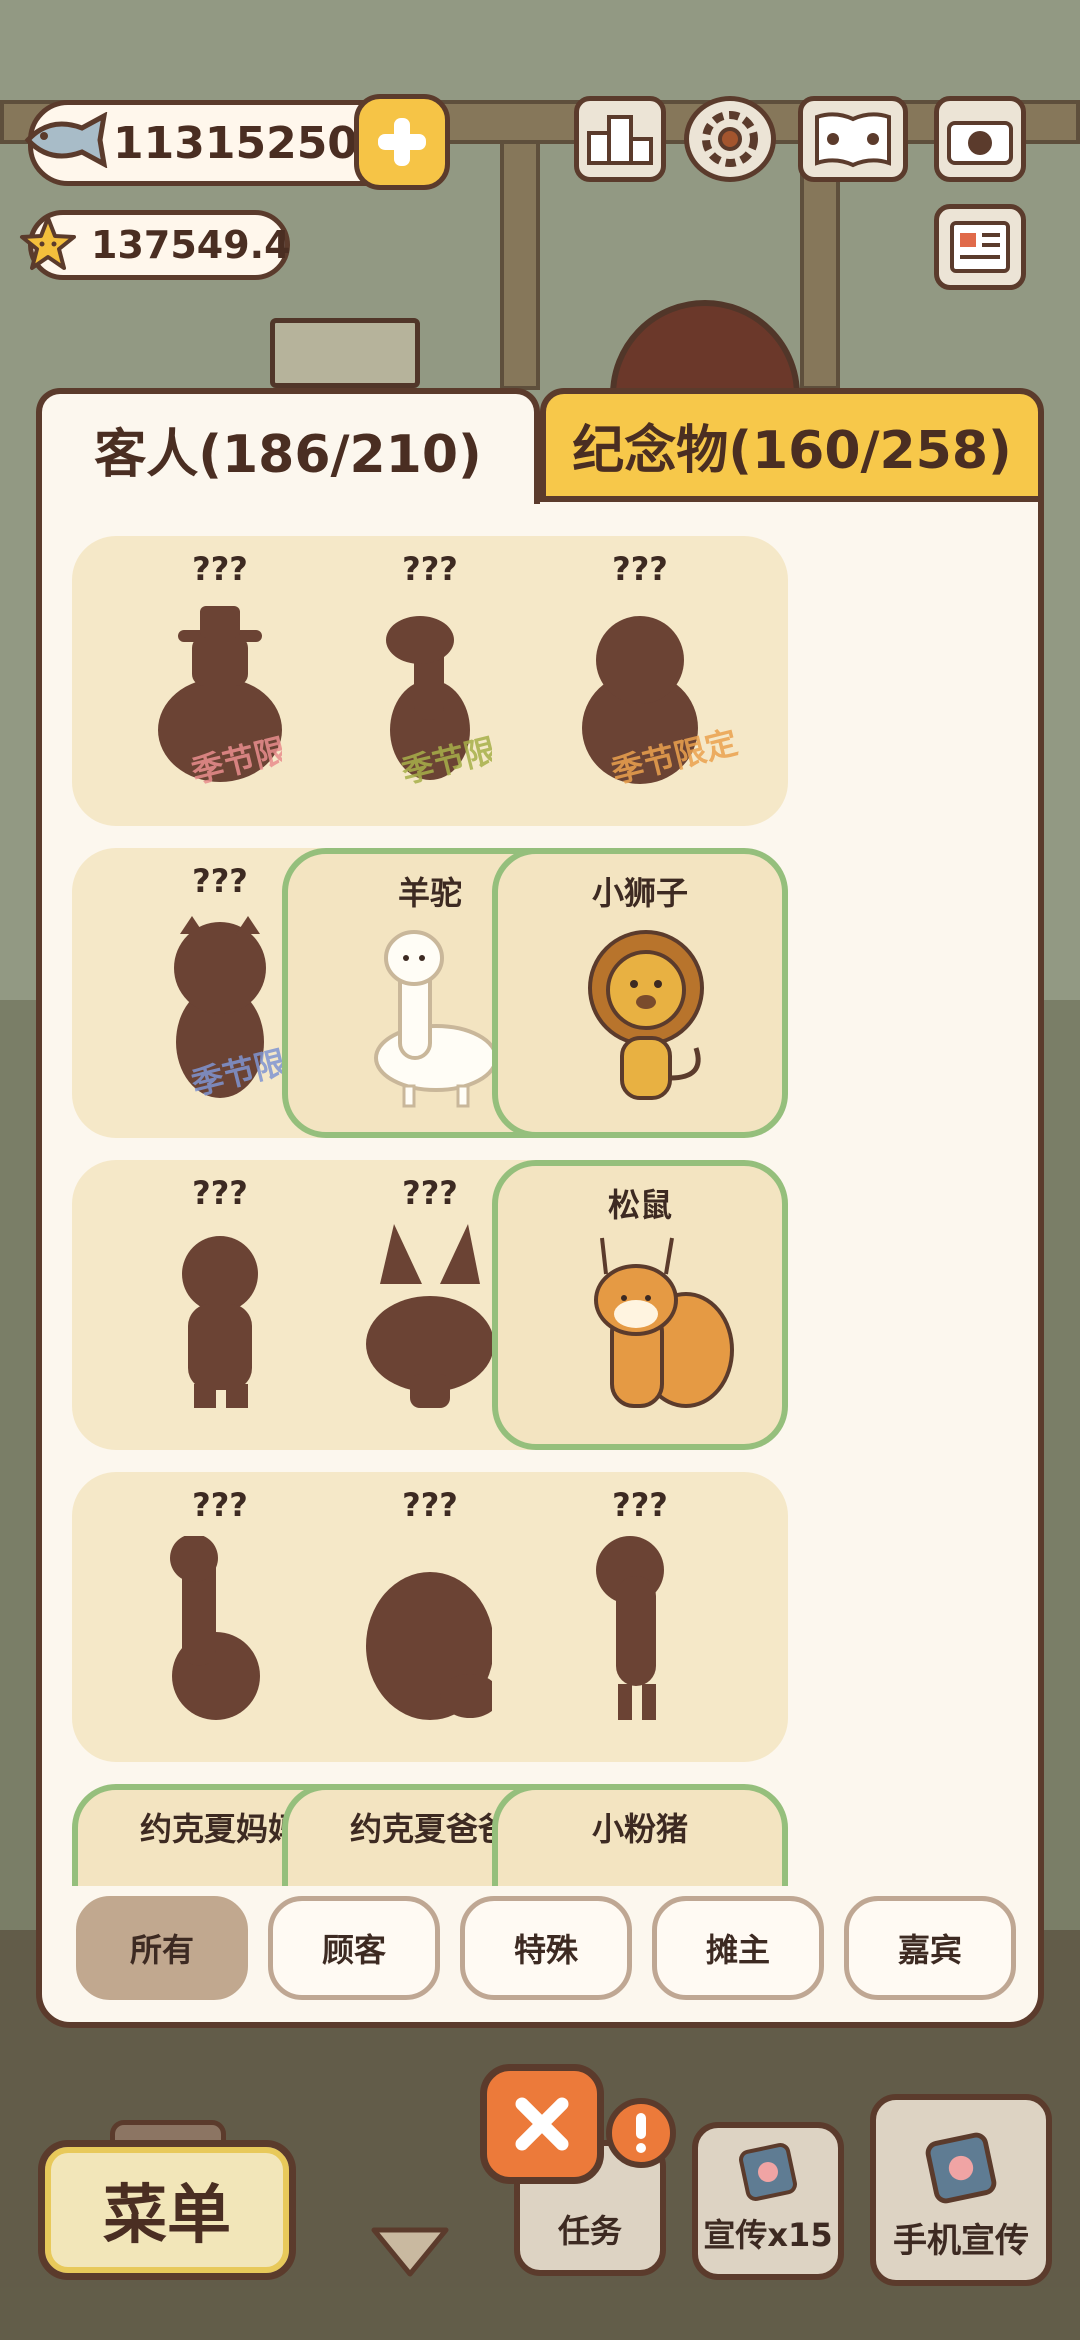  I want to click on close-button, so click(542, 2124).